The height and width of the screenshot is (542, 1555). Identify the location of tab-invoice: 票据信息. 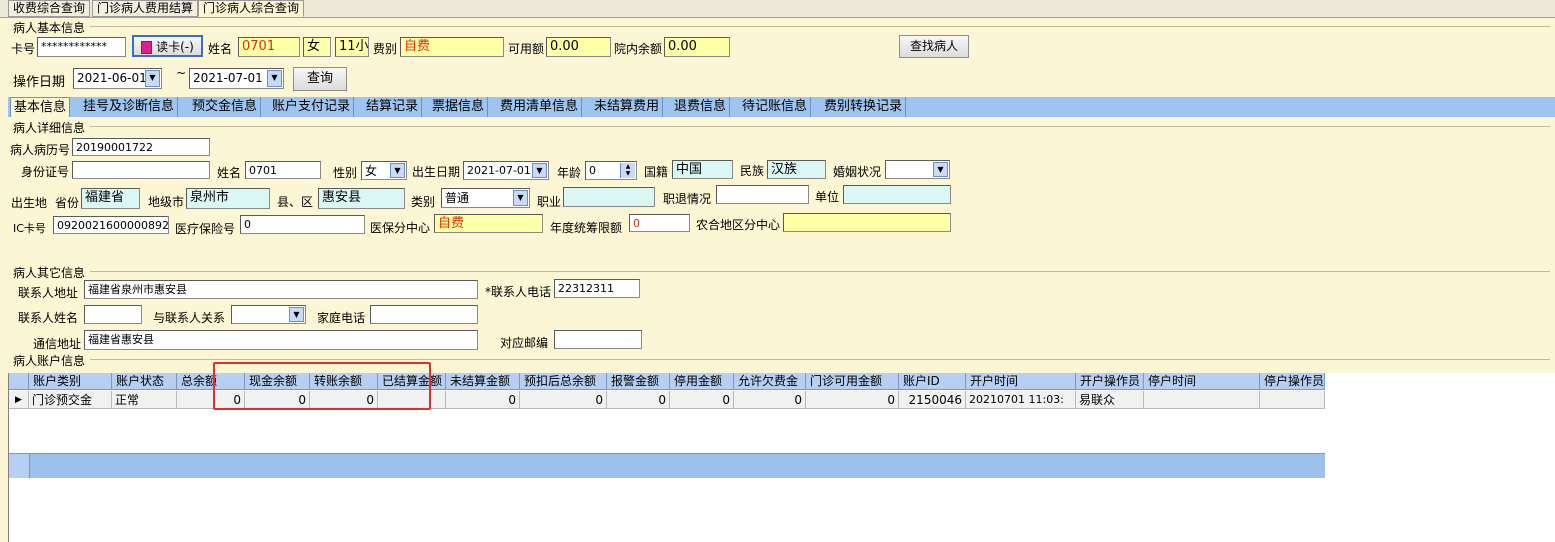
(459, 107).